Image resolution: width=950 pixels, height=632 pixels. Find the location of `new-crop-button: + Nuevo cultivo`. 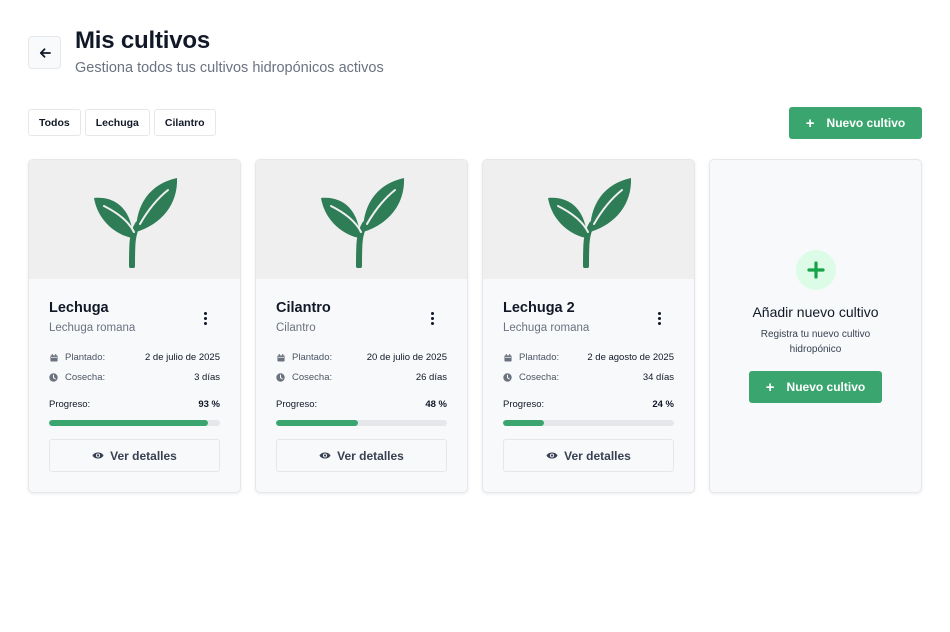

new-crop-button: + Nuevo cultivo is located at coordinates (855, 123).